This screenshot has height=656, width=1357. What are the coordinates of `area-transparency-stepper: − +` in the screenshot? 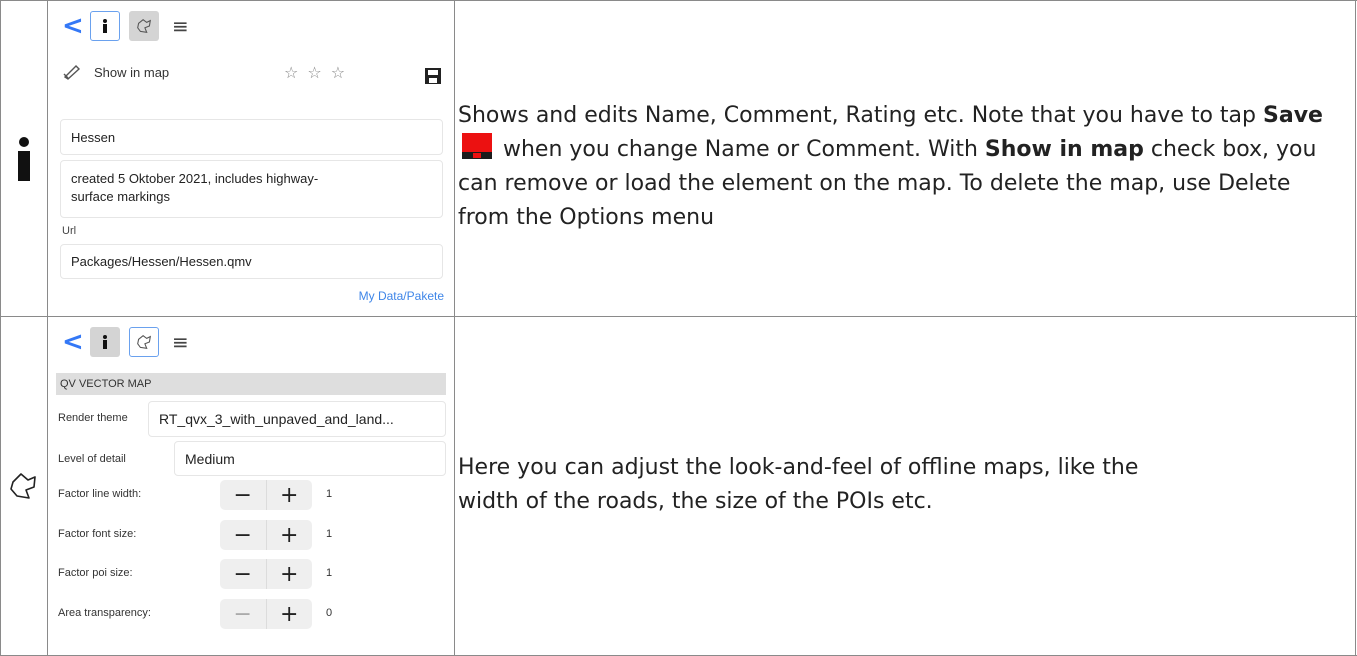 It's located at (266, 614).